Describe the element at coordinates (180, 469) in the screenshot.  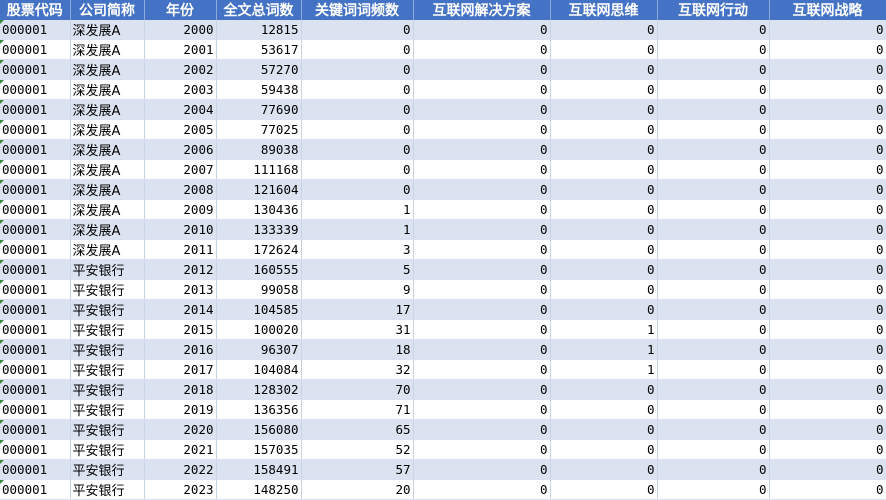
I see `year-cell: 2022` at that location.